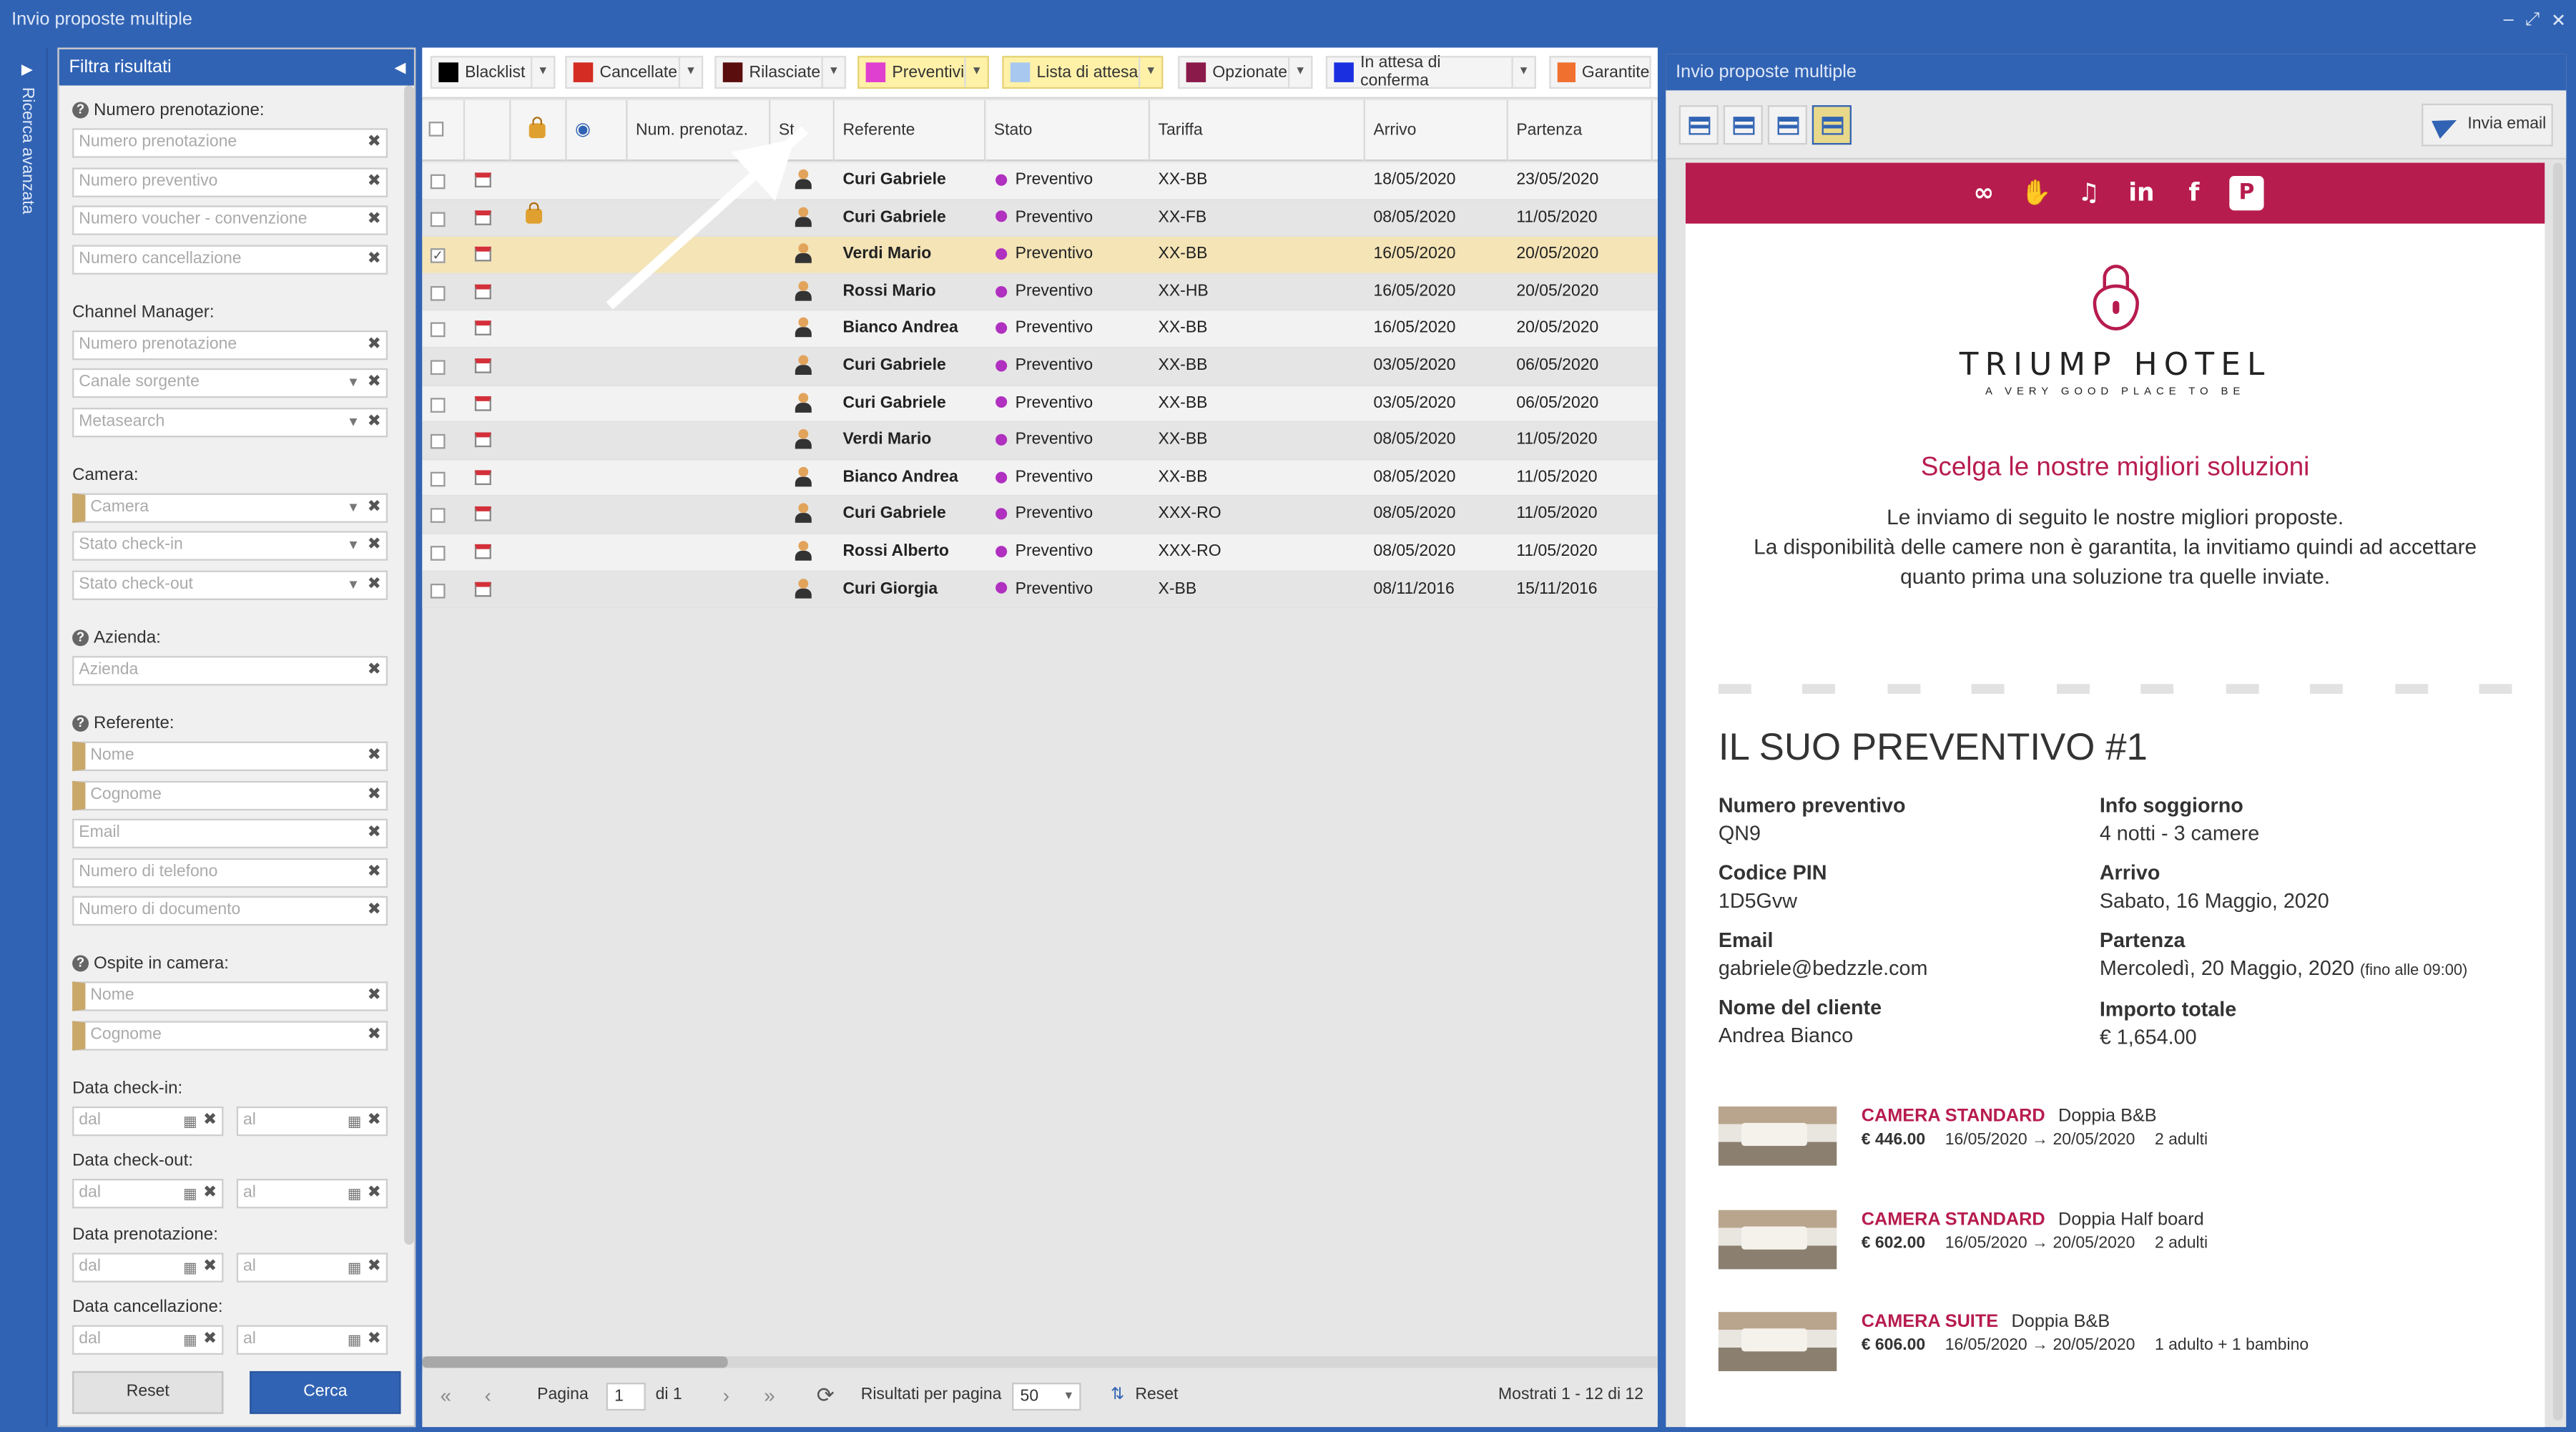 This screenshot has width=2576, height=1432. I want to click on contact-last-name-input: Cognome ✖, so click(230, 795).